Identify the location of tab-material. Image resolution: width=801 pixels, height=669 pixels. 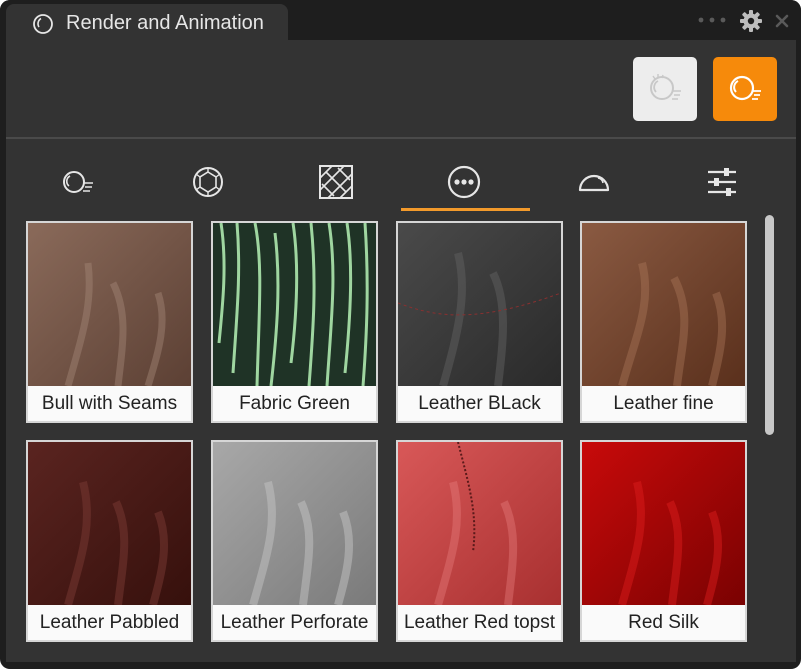
(78, 182).